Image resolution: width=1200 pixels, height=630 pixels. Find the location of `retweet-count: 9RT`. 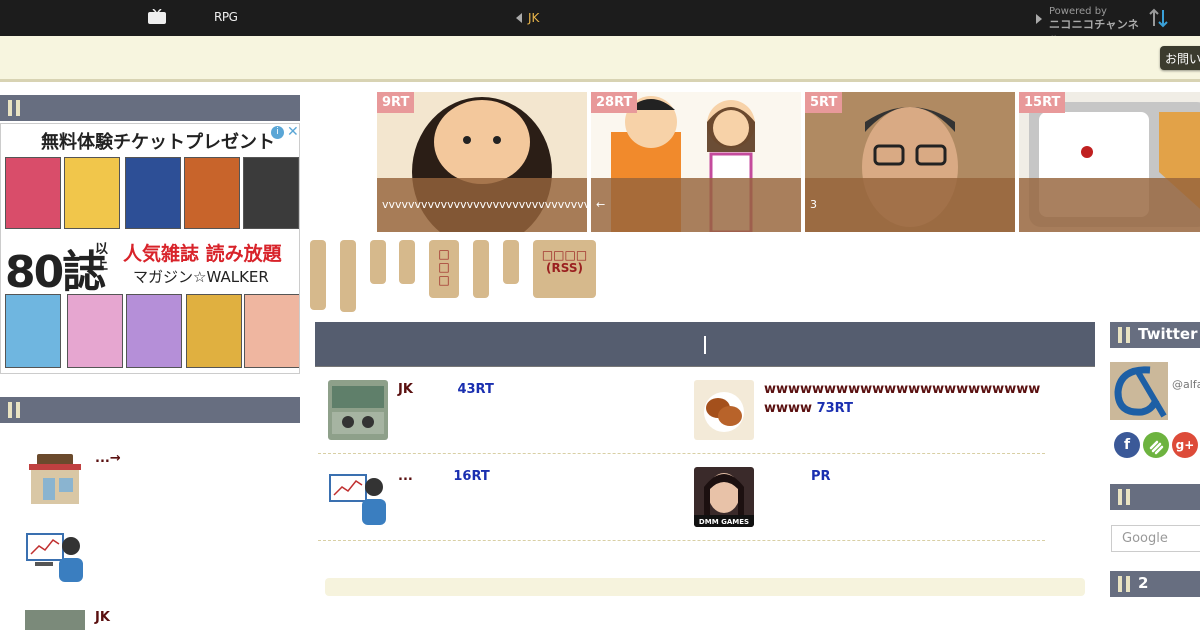

retweet-count: 9RT is located at coordinates (396, 102).